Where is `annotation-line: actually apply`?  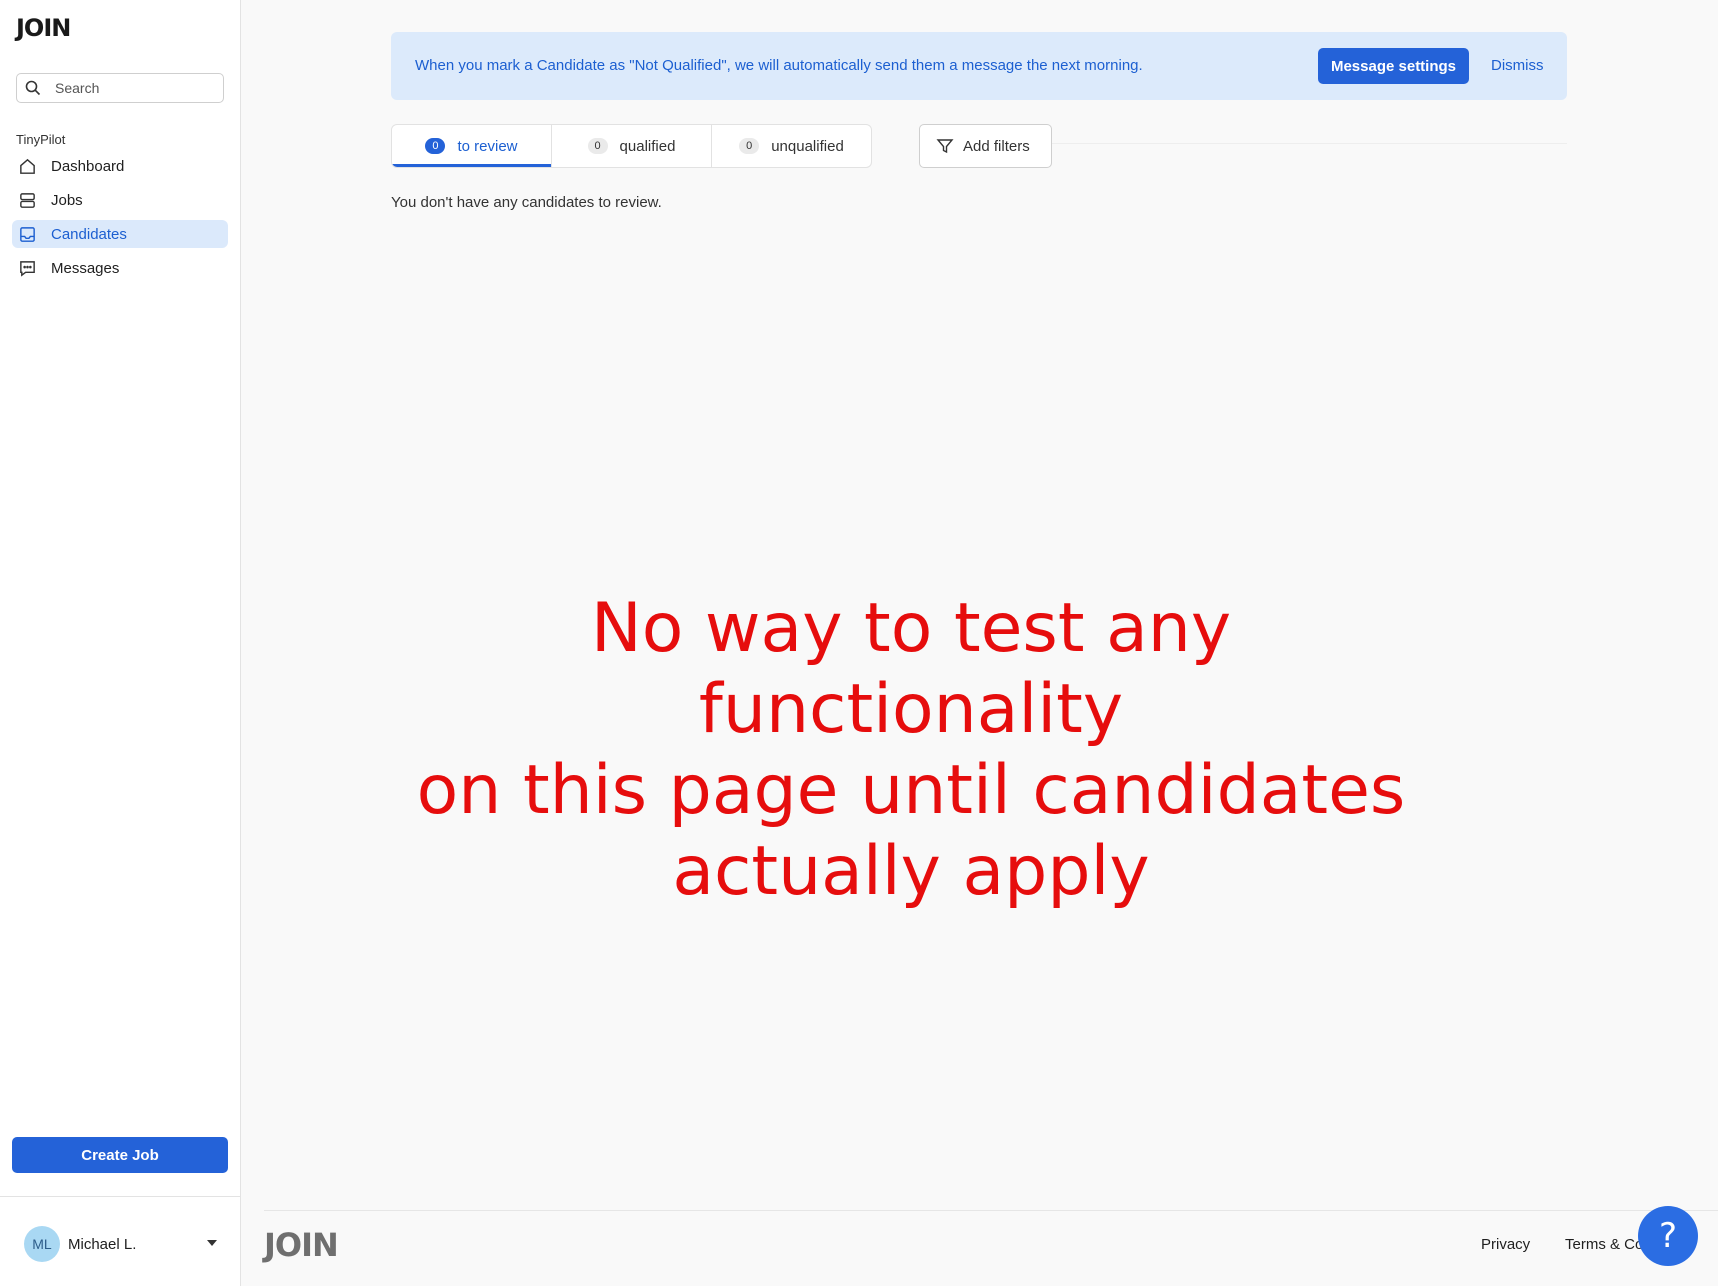 annotation-line: actually apply is located at coordinates (911, 871).